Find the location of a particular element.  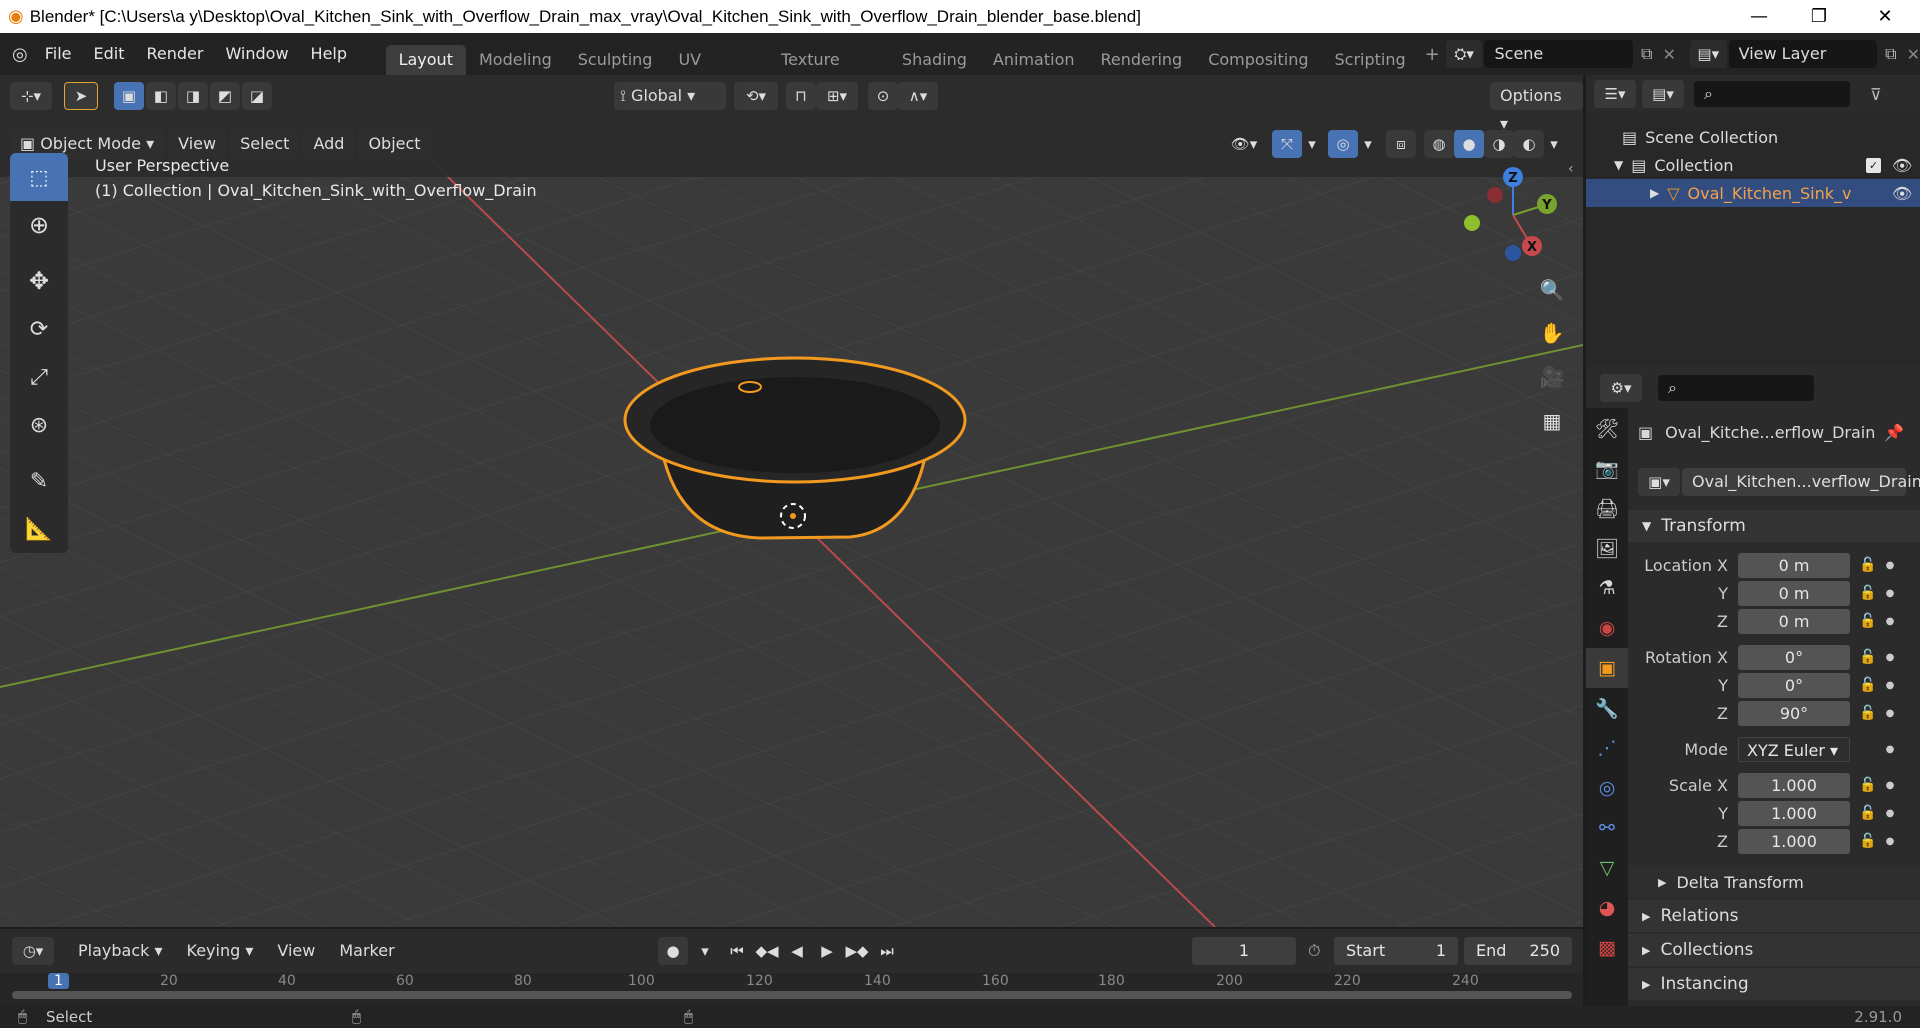

filter-icon: ⊽ is located at coordinates (1876, 94).